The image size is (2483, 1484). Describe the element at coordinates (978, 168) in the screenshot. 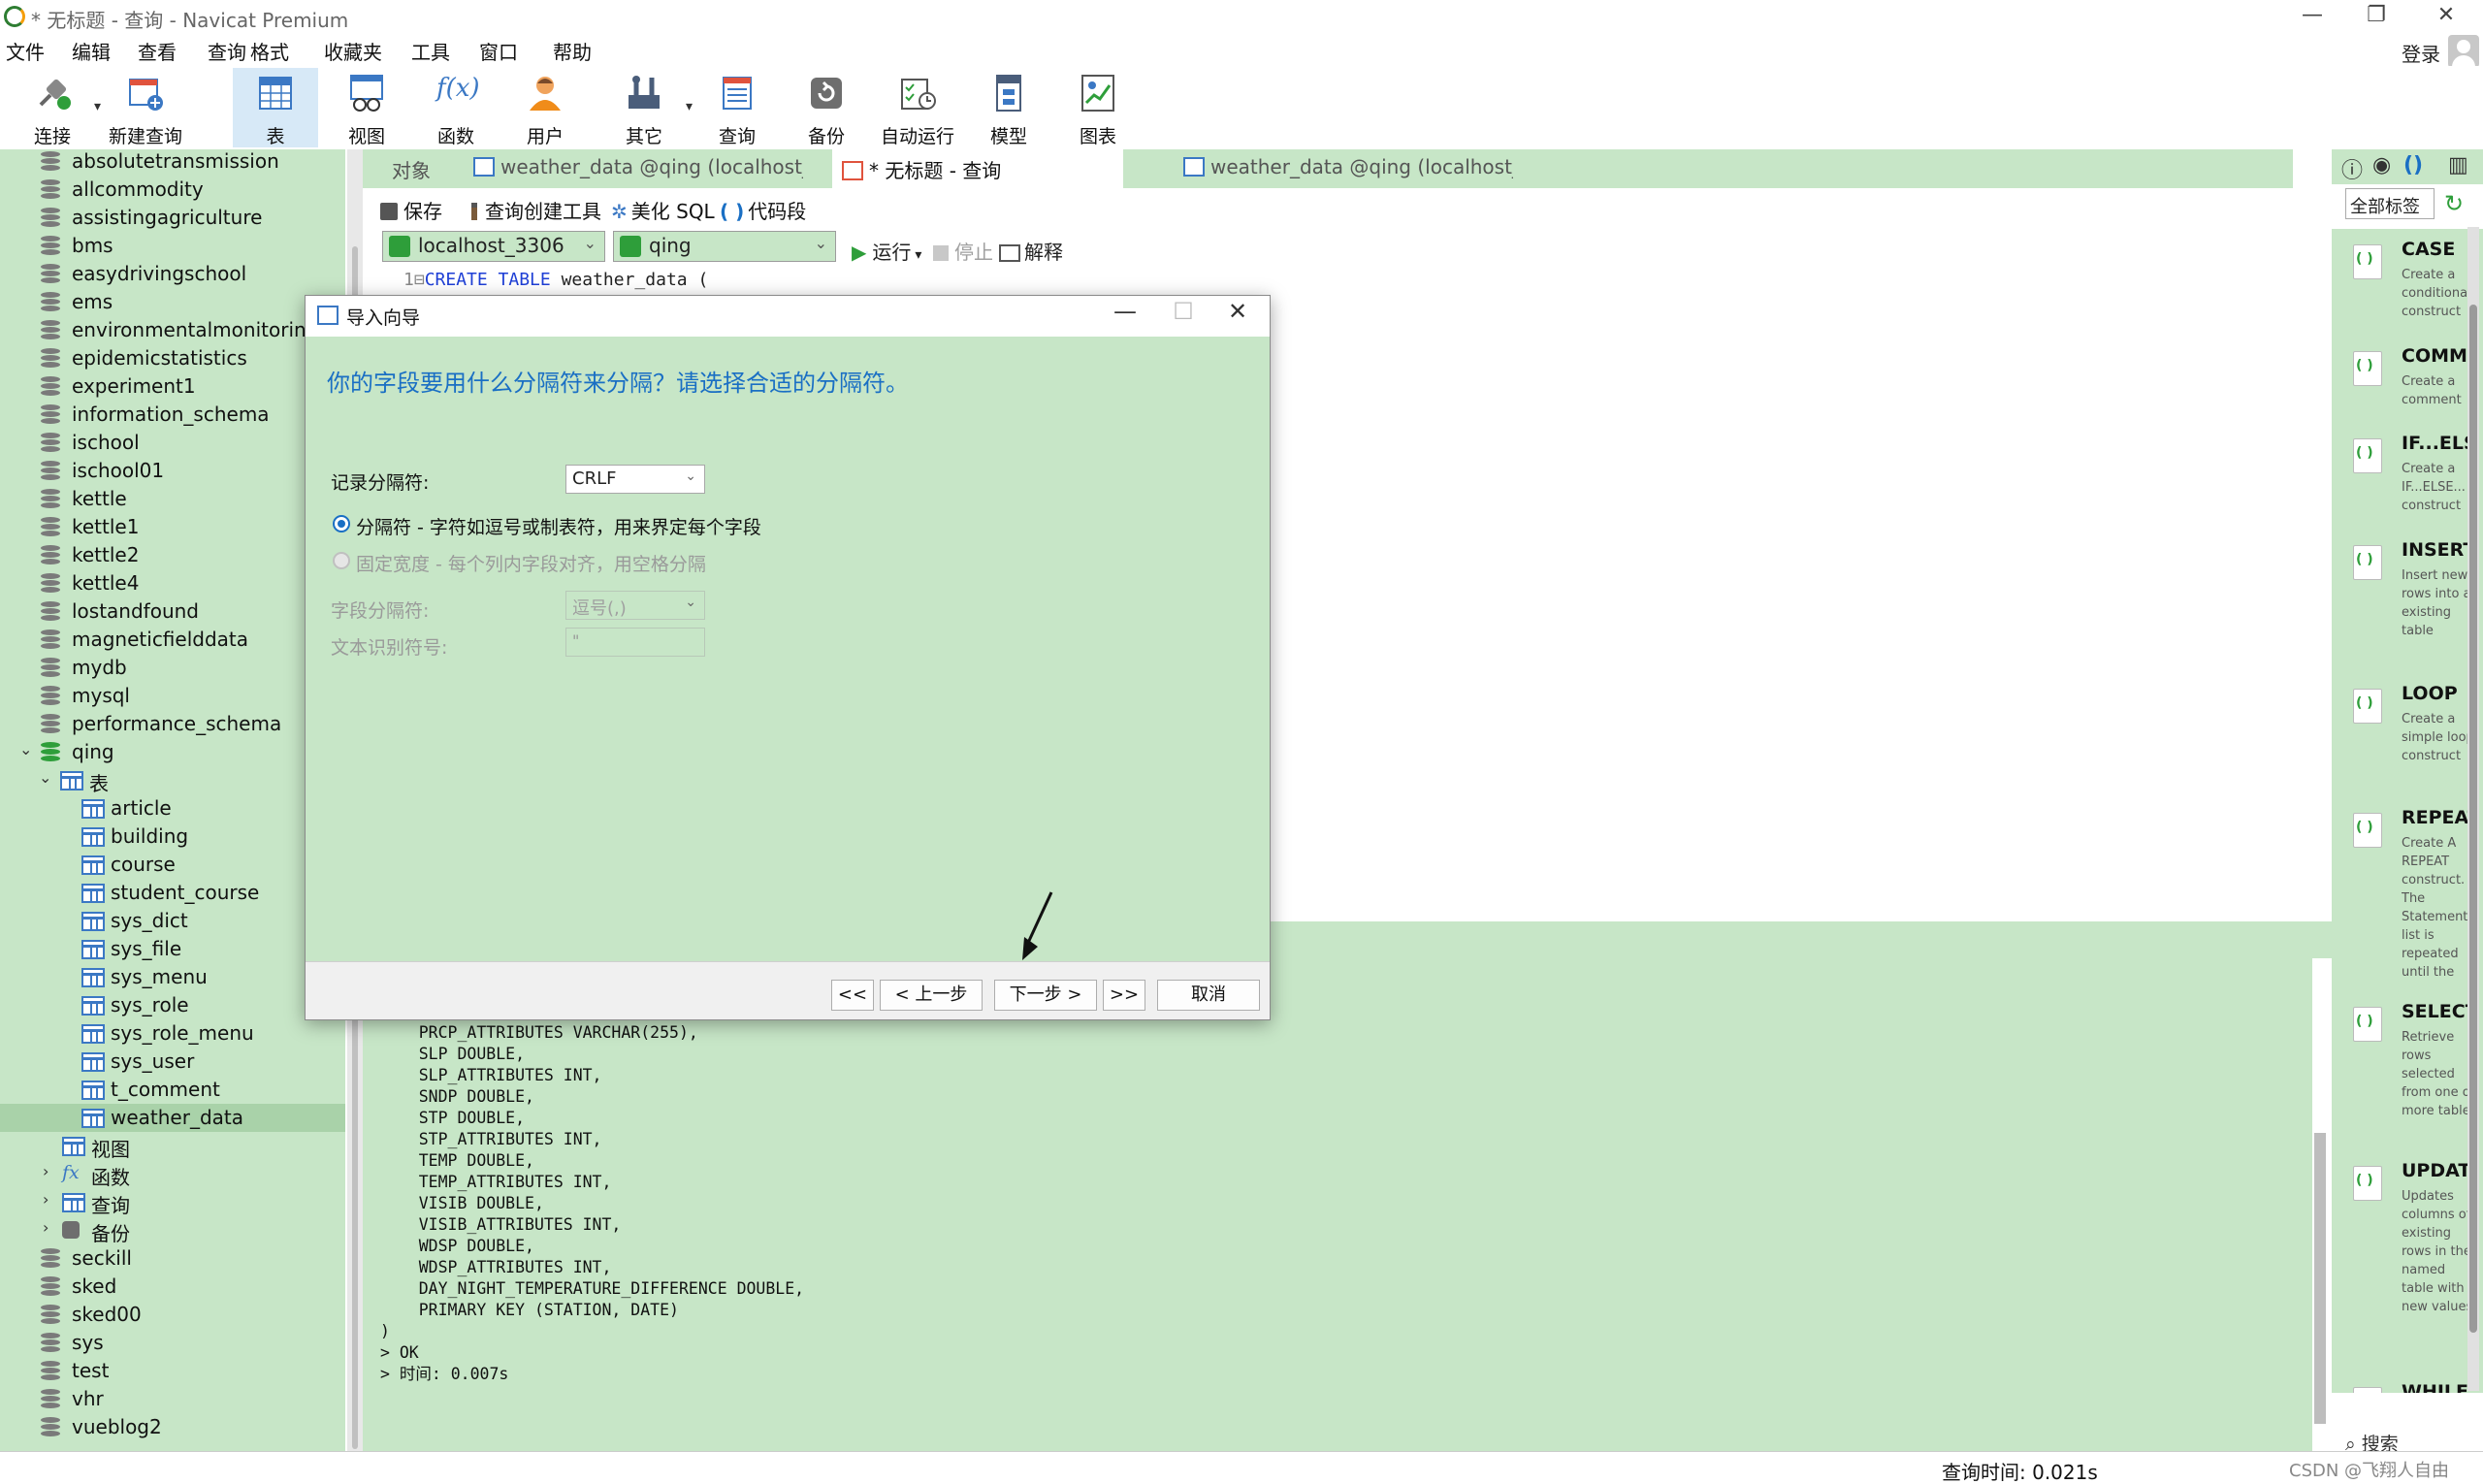

I see `tab-untitled-query: * 无标题 - 查询` at that location.